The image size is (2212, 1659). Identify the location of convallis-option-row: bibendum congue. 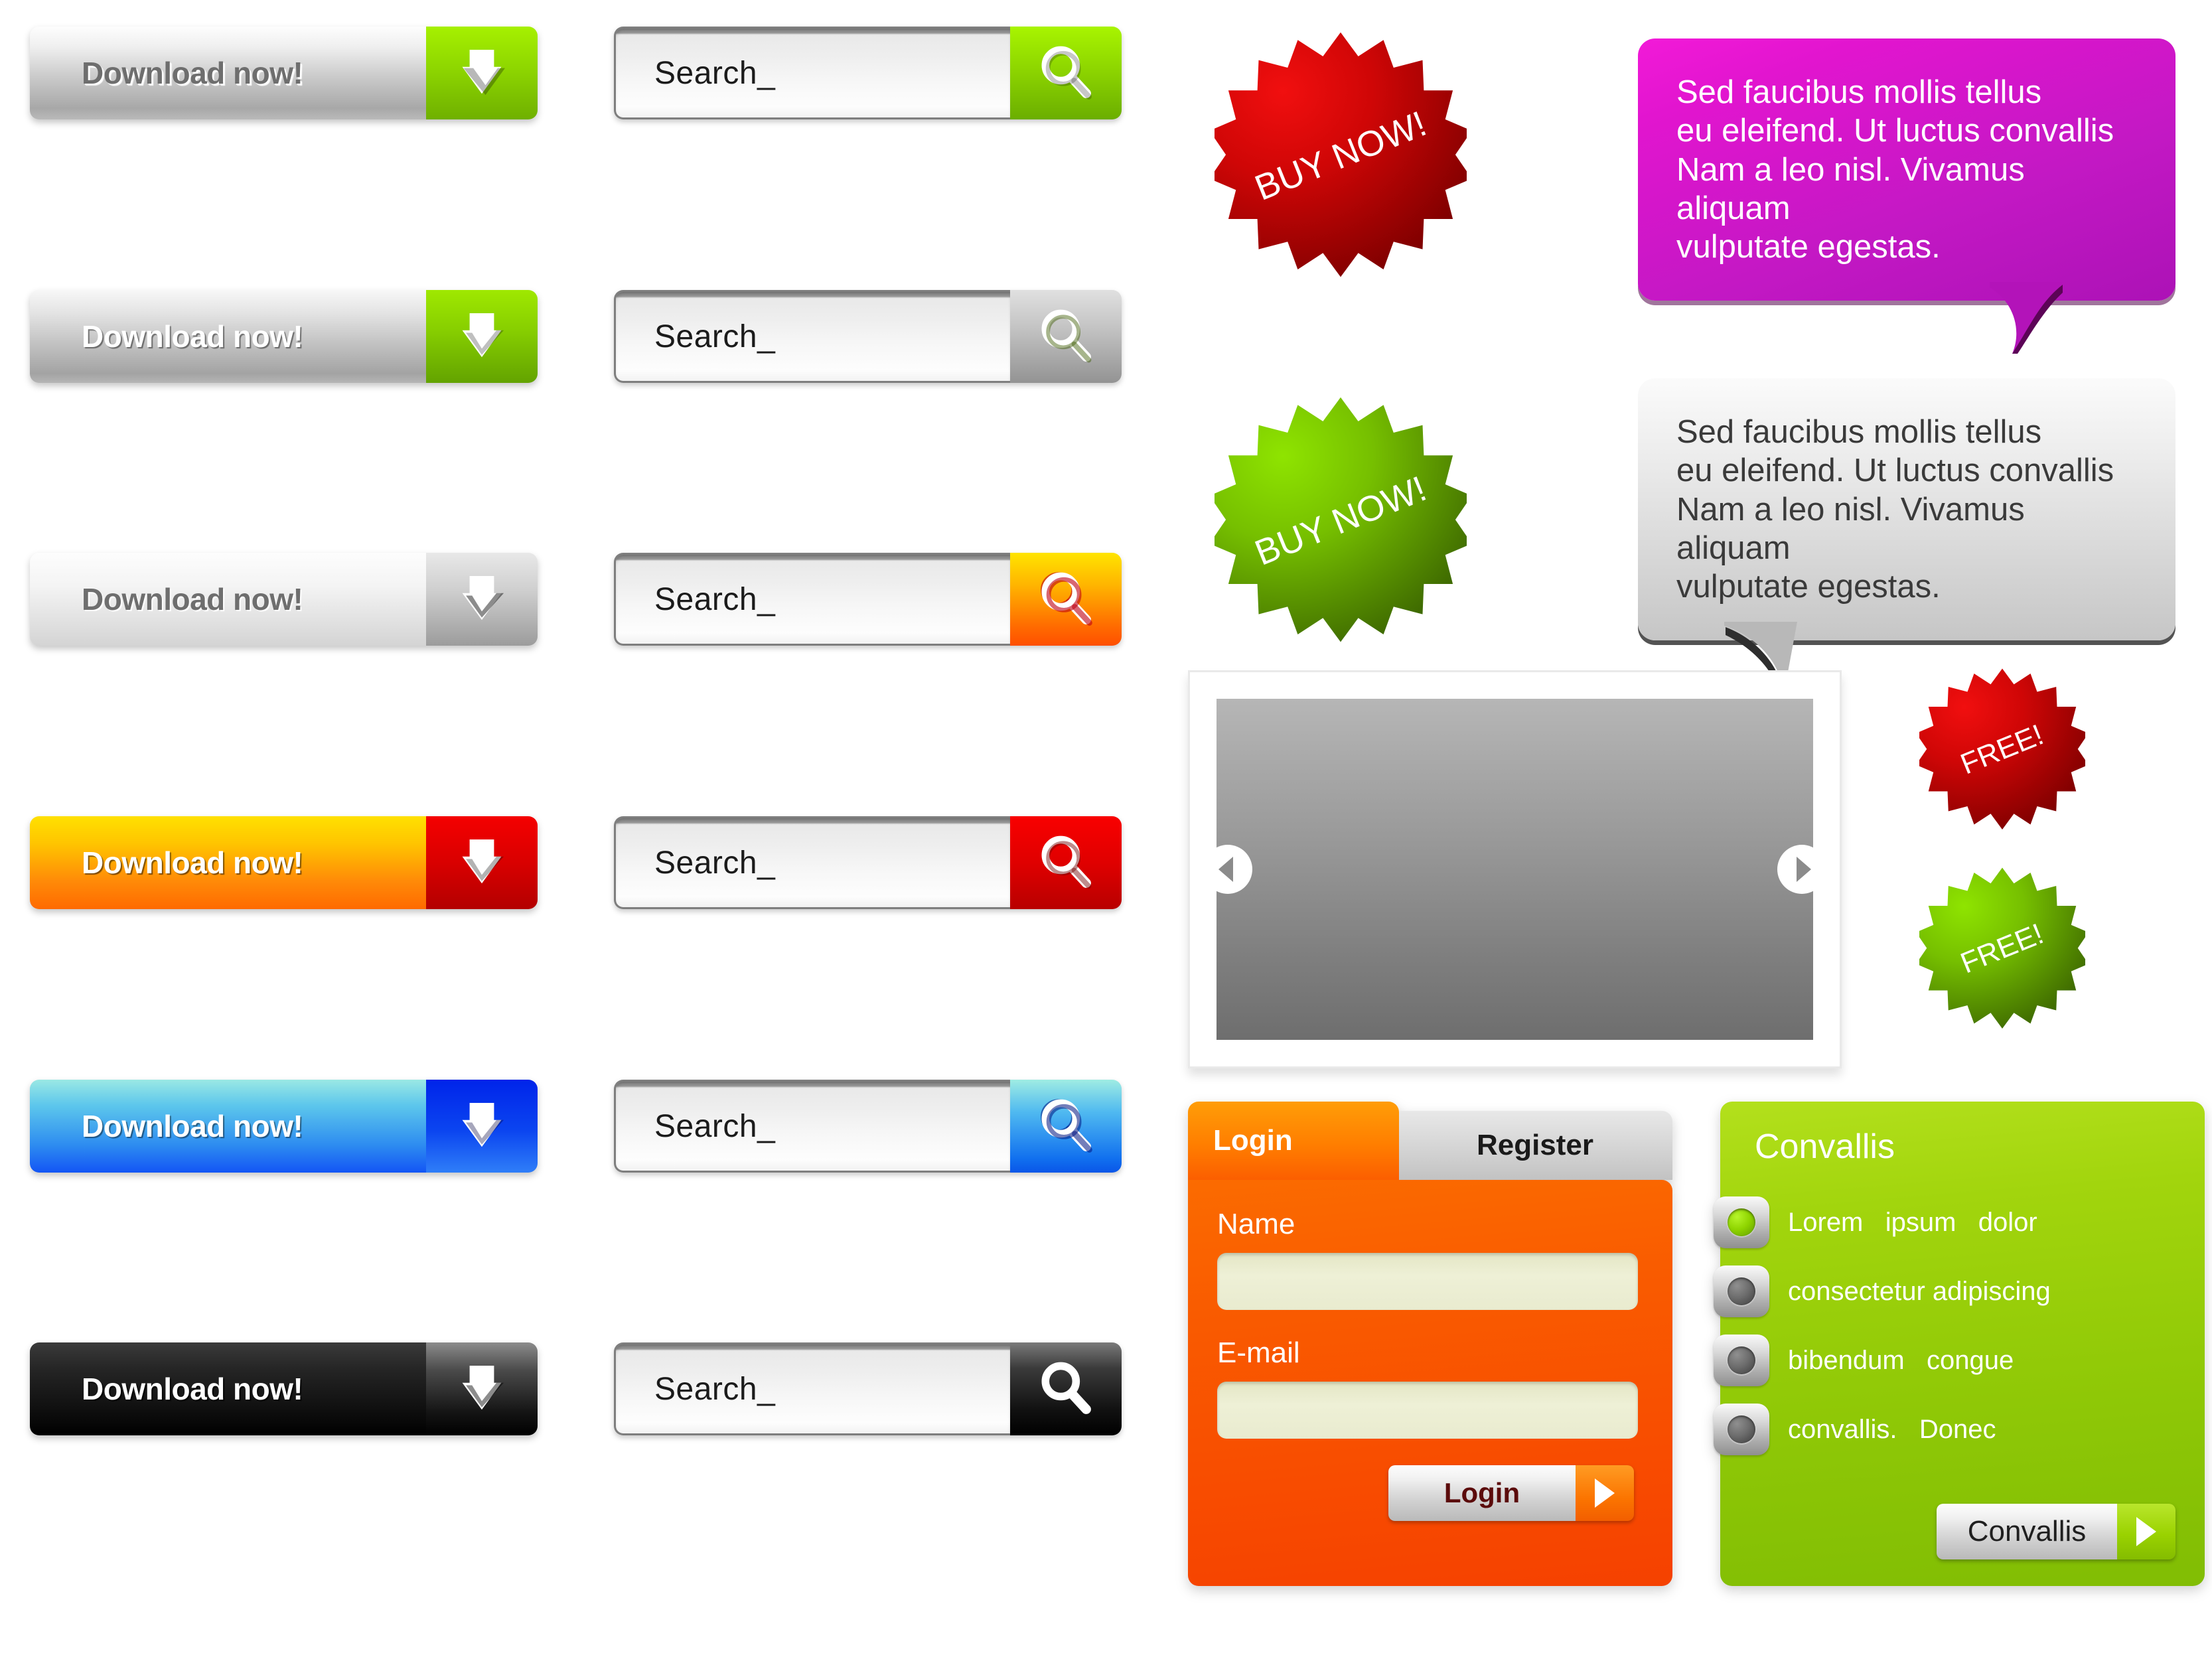
(1945, 1360).